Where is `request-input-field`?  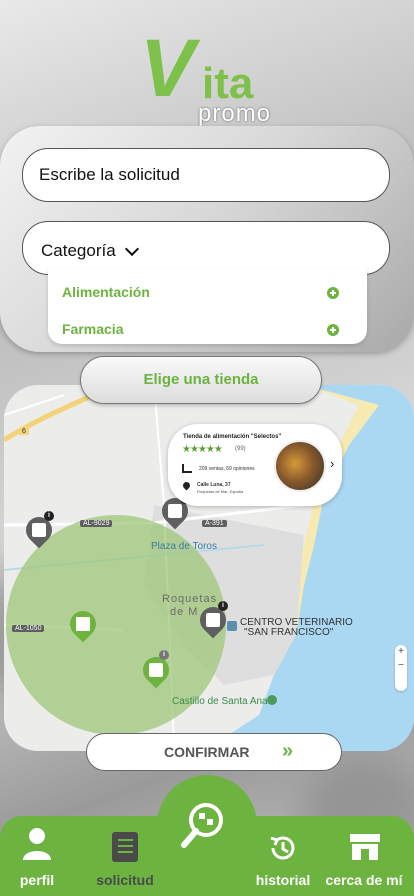
request-input-field is located at coordinates (206, 175).